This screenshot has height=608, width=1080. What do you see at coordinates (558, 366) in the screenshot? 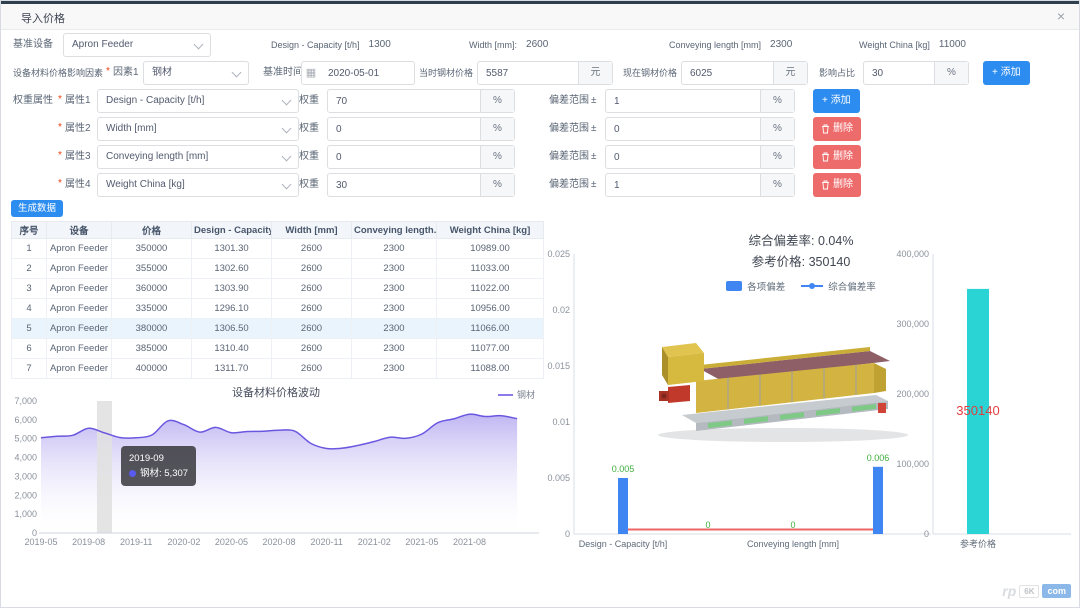
I see `svg-text: 0.015` at bounding box center [558, 366].